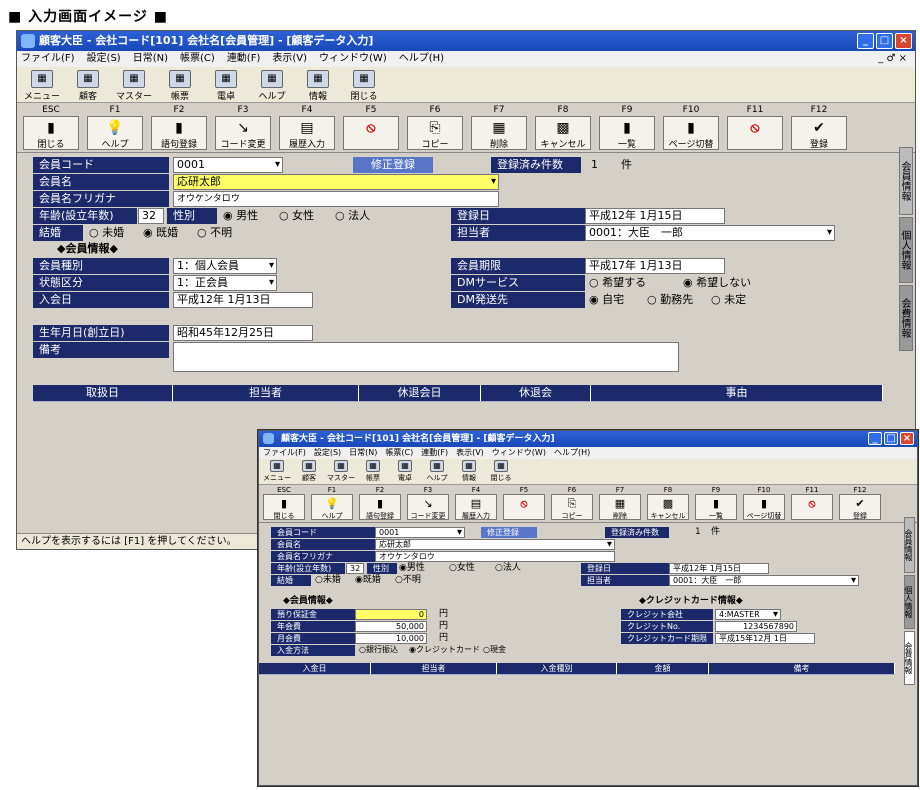 Image resolution: width=920 pixels, height=790 pixels. What do you see at coordinates (563, 127) in the screenshot?
I see `fkey-f8: F8 ▩ キャンセル` at bounding box center [563, 127].